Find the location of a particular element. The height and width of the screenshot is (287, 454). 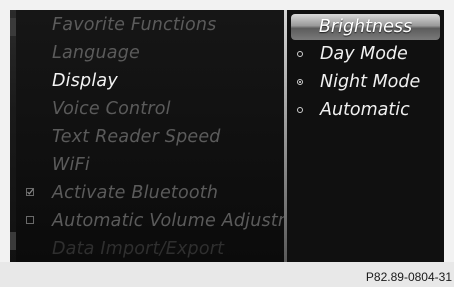

menu-item-label: WiFi is located at coordinates (71, 165).